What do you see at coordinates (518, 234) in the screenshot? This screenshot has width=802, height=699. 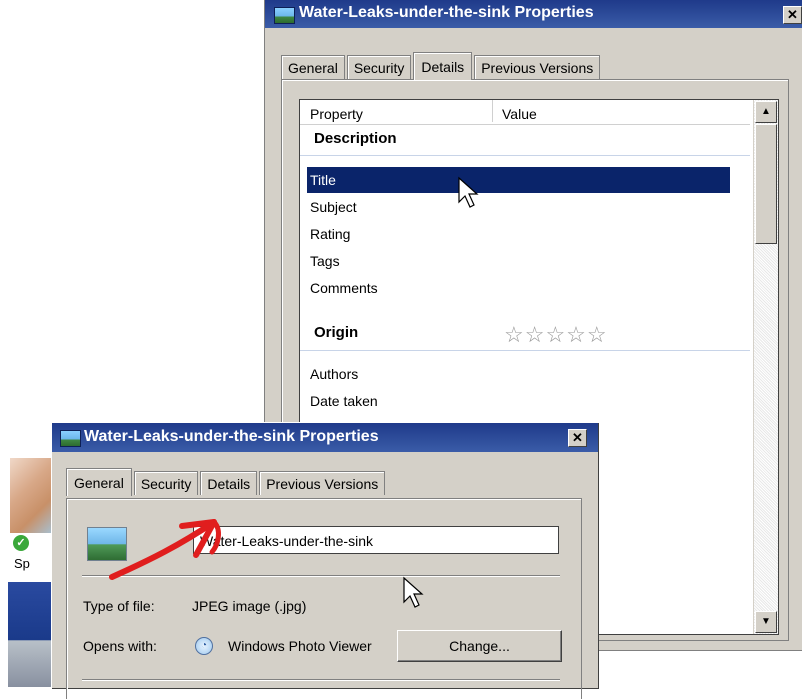 I see `property-row-rating: Rating` at bounding box center [518, 234].